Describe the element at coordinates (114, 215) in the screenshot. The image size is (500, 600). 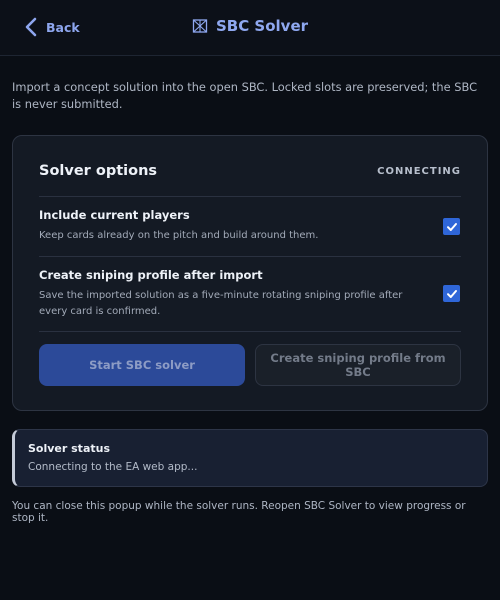
I see `option-label: Include current players` at that location.